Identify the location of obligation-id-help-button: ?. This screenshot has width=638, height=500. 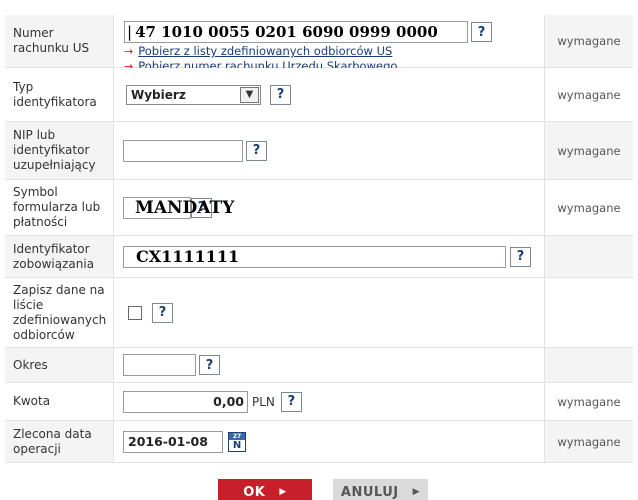
(520, 256).